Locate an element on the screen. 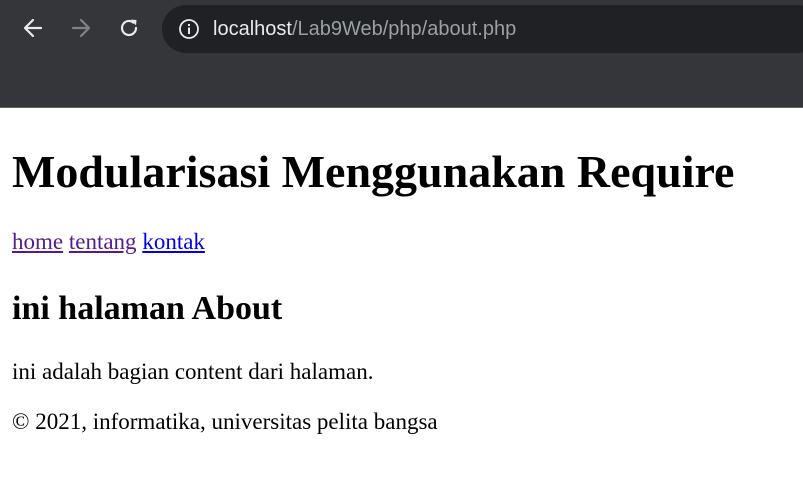 This screenshot has height=497, width=803. toolbar-strip is located at coordinates (401, 81).